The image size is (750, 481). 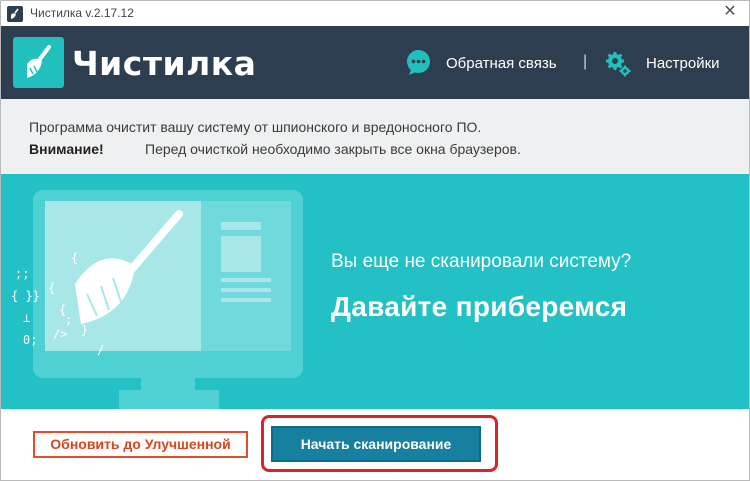 I want to click on broom-logo-icon, so click(x=38, y=62).